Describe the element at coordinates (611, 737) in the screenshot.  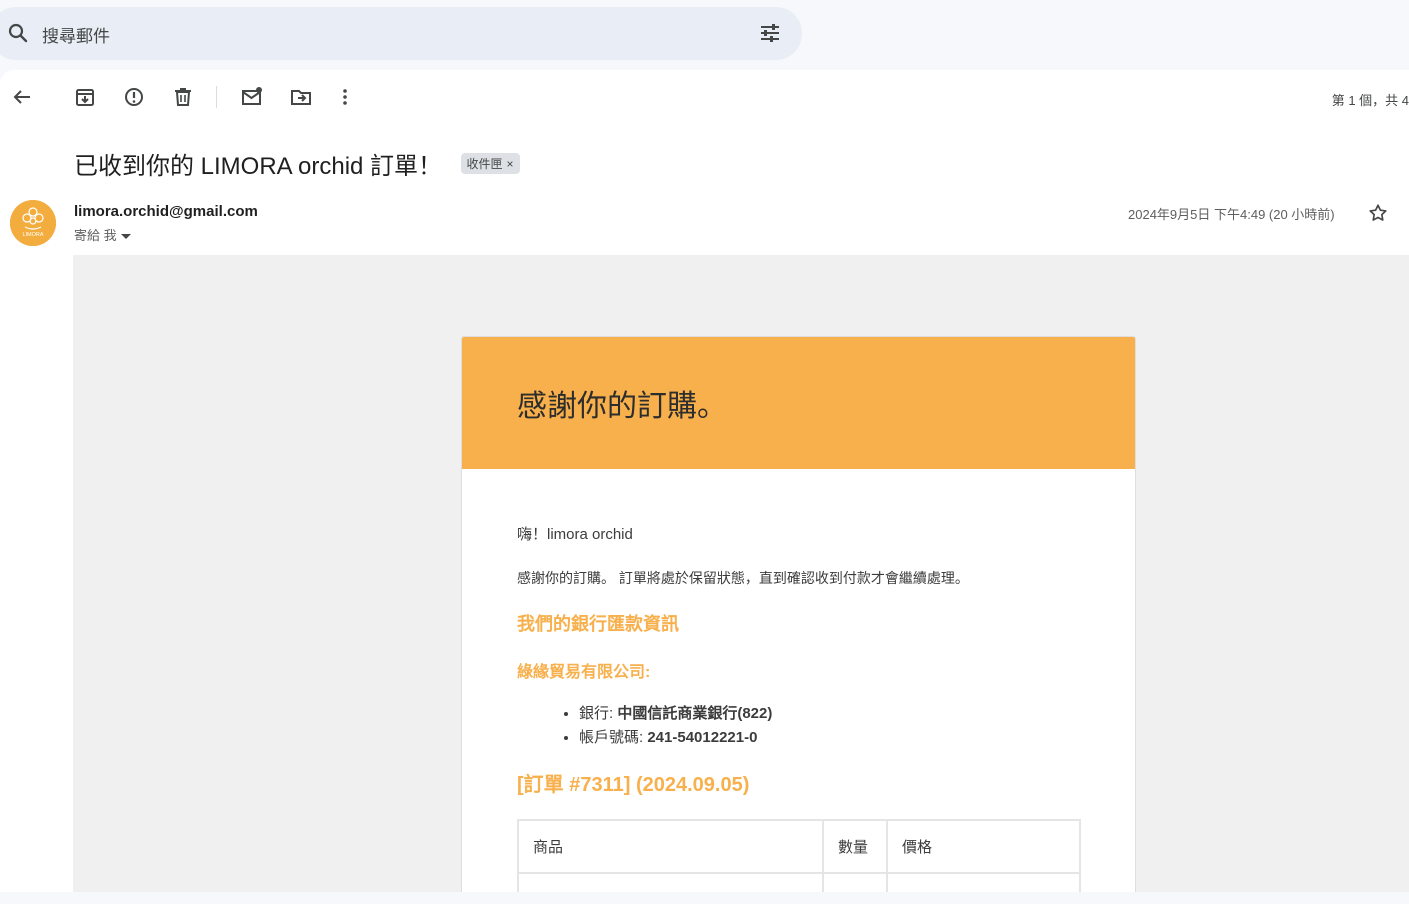
I see `account-label: 帳戶號碼:` at that location.